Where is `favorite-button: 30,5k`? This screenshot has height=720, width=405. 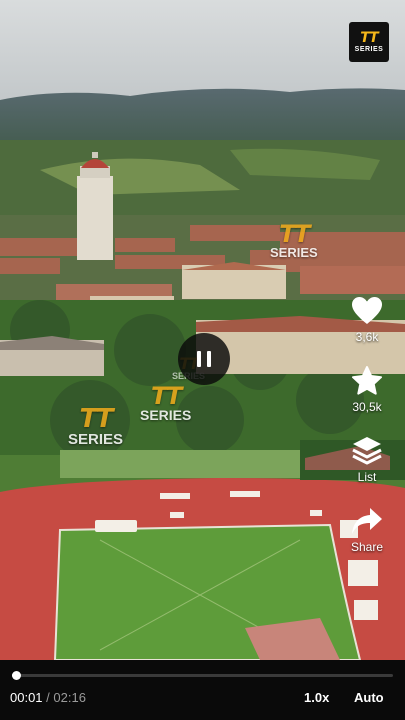 favorite-button: 30,5k is located at coordinates (367, 389).